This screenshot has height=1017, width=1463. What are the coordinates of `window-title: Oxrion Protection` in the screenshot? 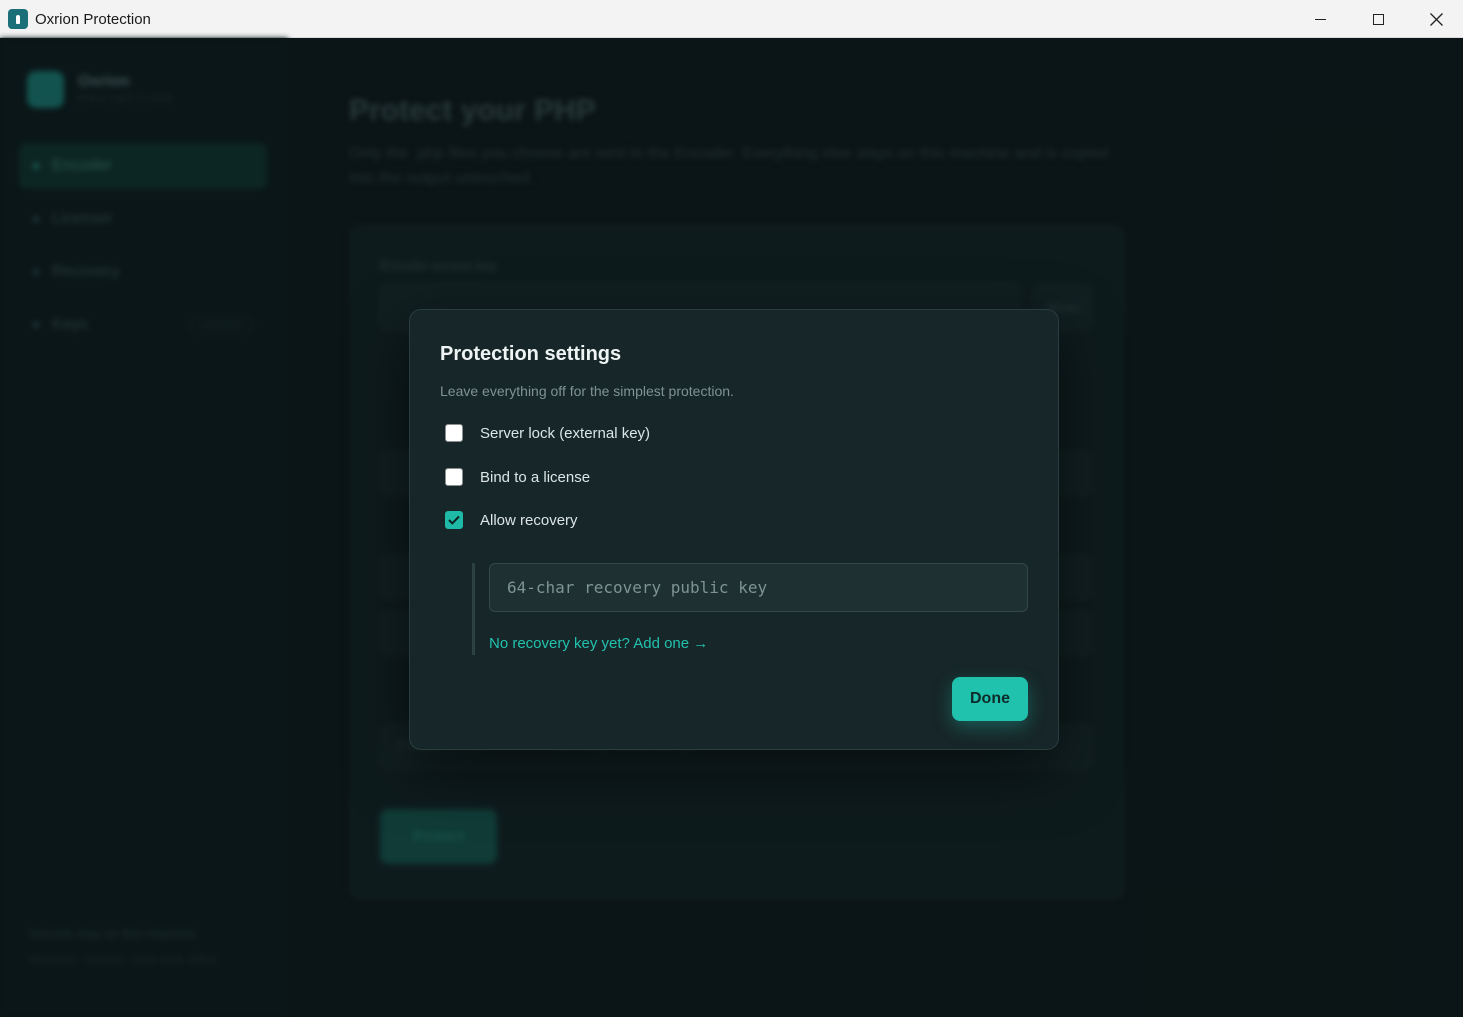 It's located at (93, 19).